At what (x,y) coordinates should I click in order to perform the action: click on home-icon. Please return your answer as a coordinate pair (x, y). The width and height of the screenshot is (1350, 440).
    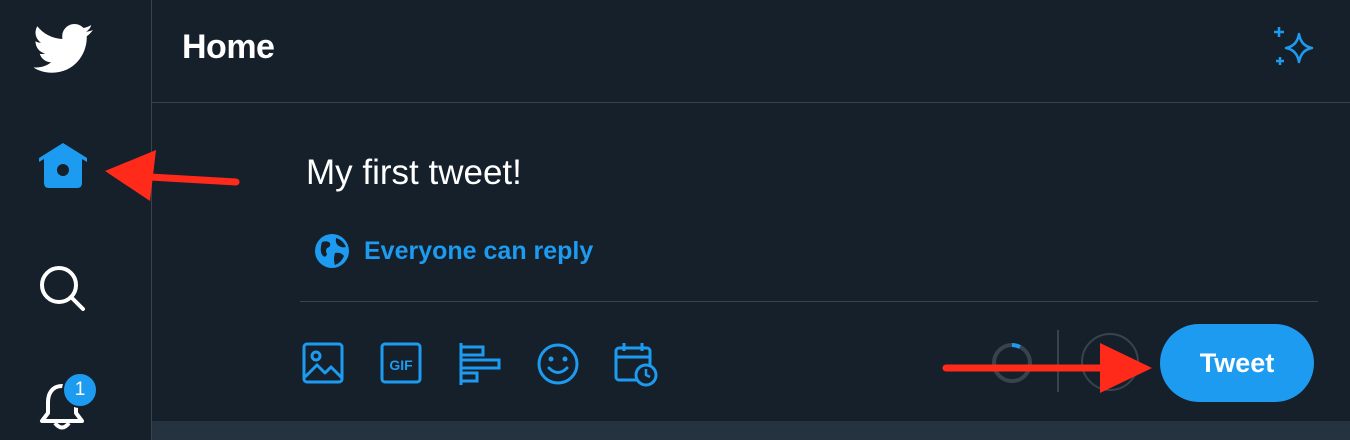
    Looking at the image, I should click on (63, 165).